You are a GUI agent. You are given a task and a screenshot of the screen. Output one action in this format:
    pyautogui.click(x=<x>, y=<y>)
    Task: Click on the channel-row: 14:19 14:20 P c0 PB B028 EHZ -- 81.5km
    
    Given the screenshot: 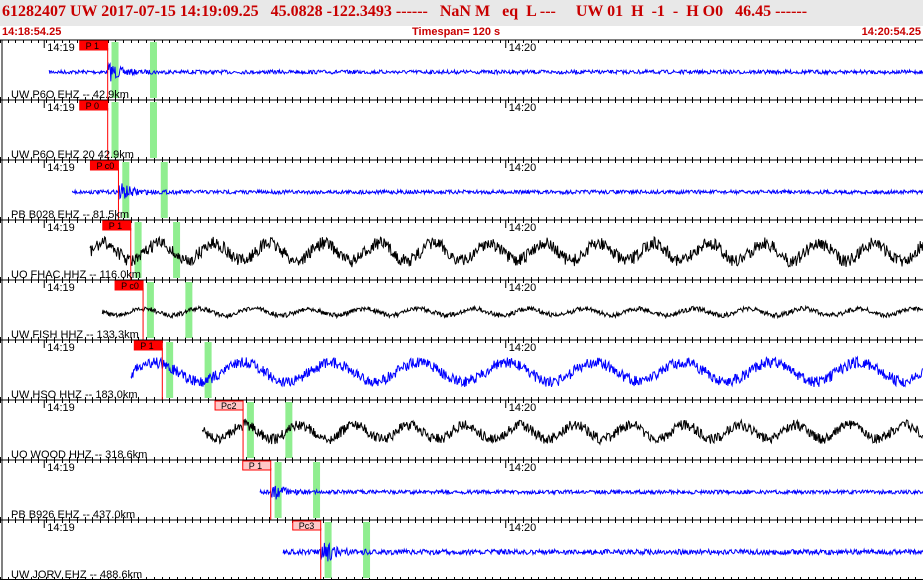 What is the action you would take?
    pyautogui.click(x=461, y=190)
    